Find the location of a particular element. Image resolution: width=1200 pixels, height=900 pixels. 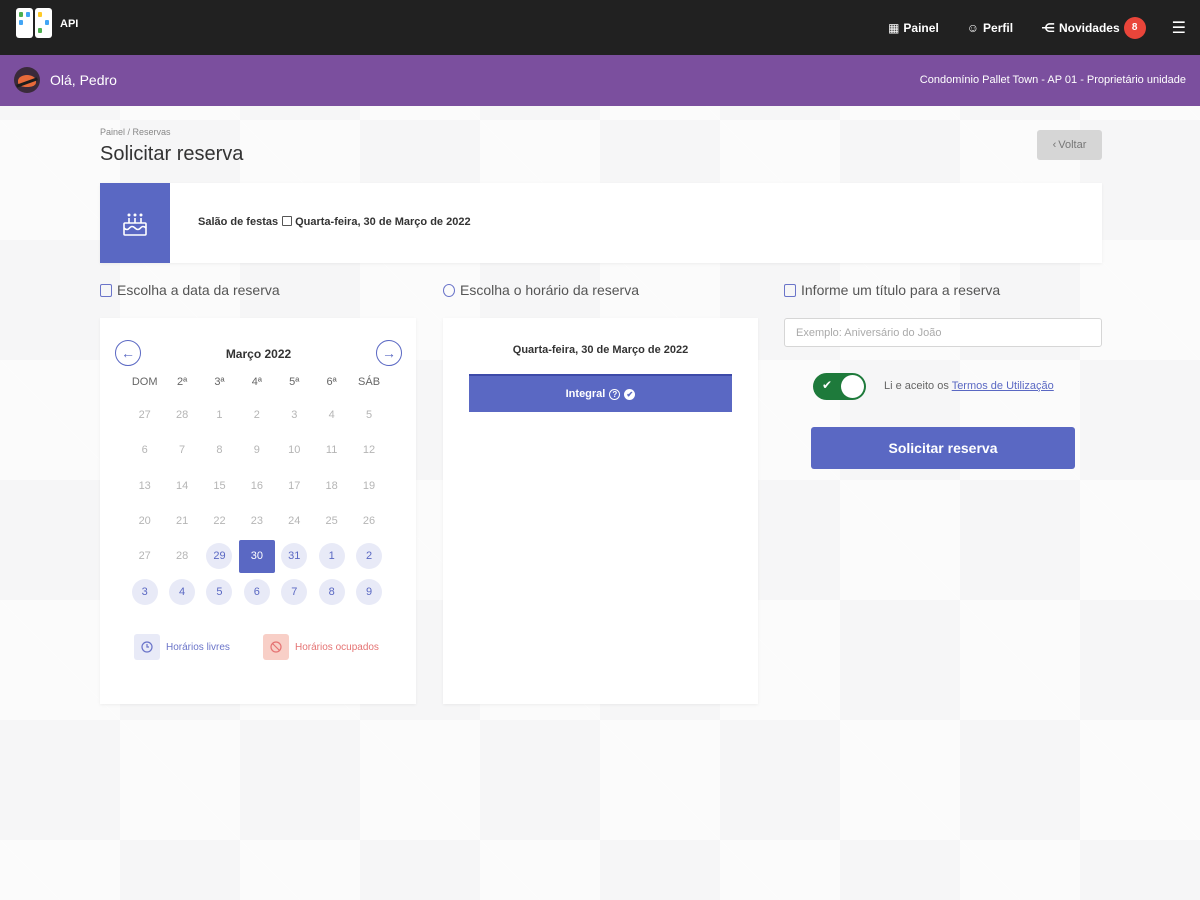

calendar-day: 22 is located at coordinates (219, 521).